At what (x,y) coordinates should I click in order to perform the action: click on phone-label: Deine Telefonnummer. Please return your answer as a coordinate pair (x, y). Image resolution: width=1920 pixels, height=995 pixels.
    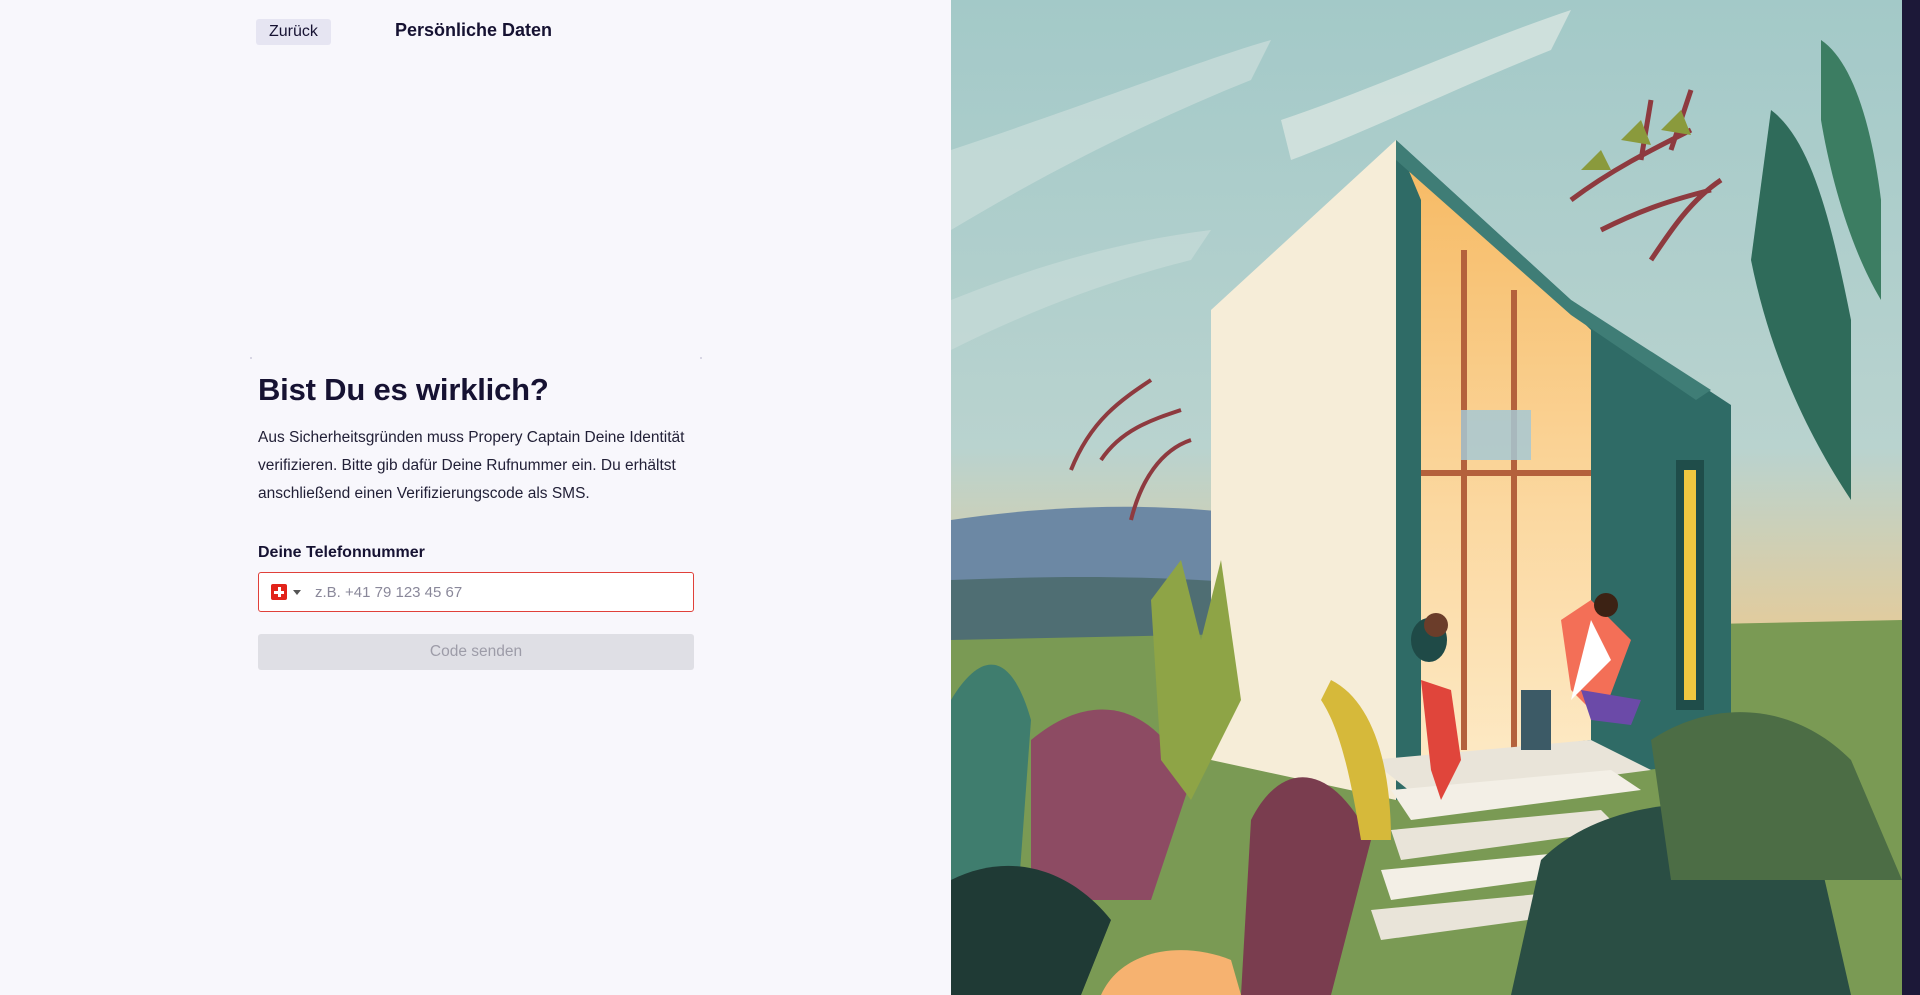
    Looking at the image, I should click on (341, 552).